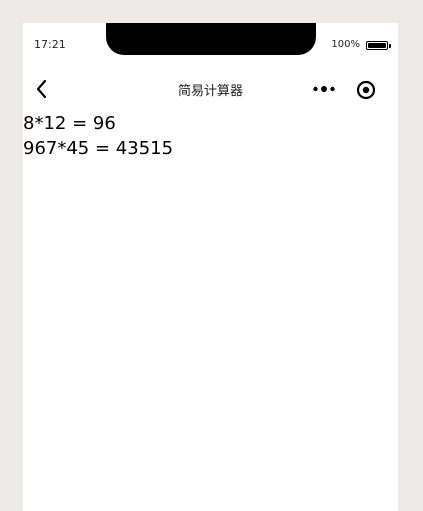 This screenshot has width=423, height=511. I want to click on more-button, so click(324, 89).